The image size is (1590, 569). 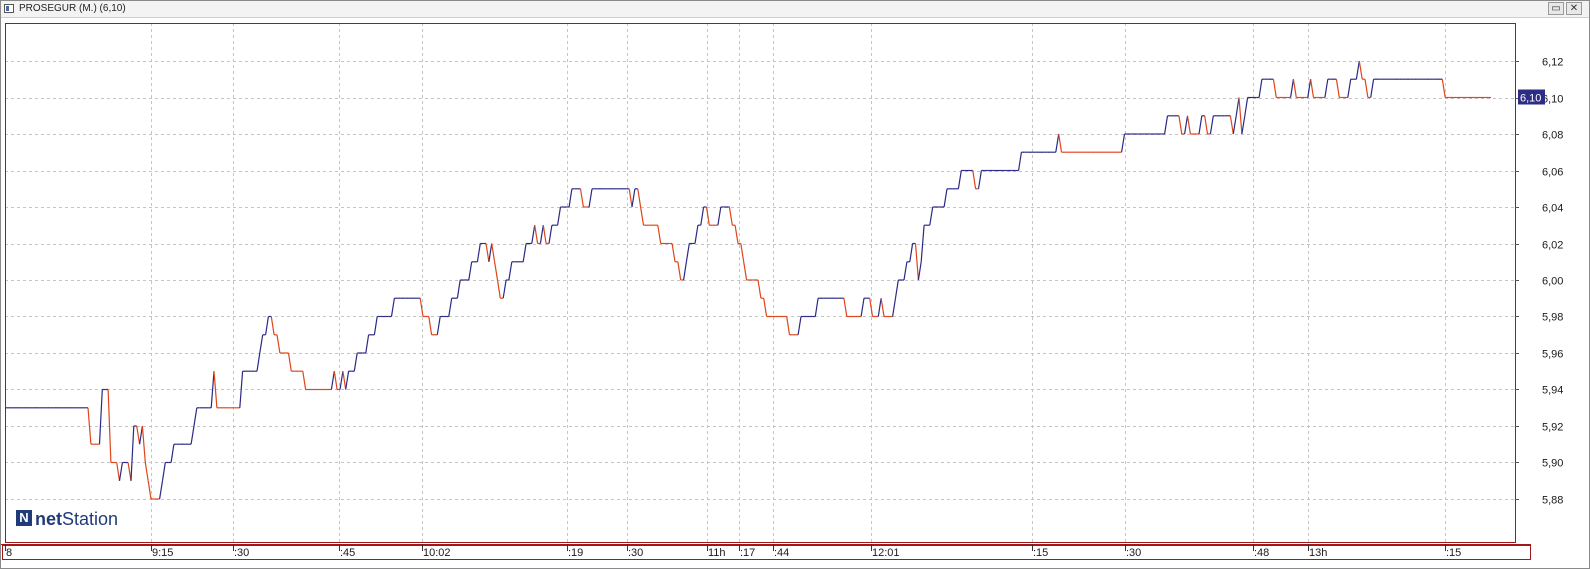 What do you see at coordinates (1552, 63) in the screenshot?
I see `y-tick-label: 6,12` at bounding box center [1552, 63].